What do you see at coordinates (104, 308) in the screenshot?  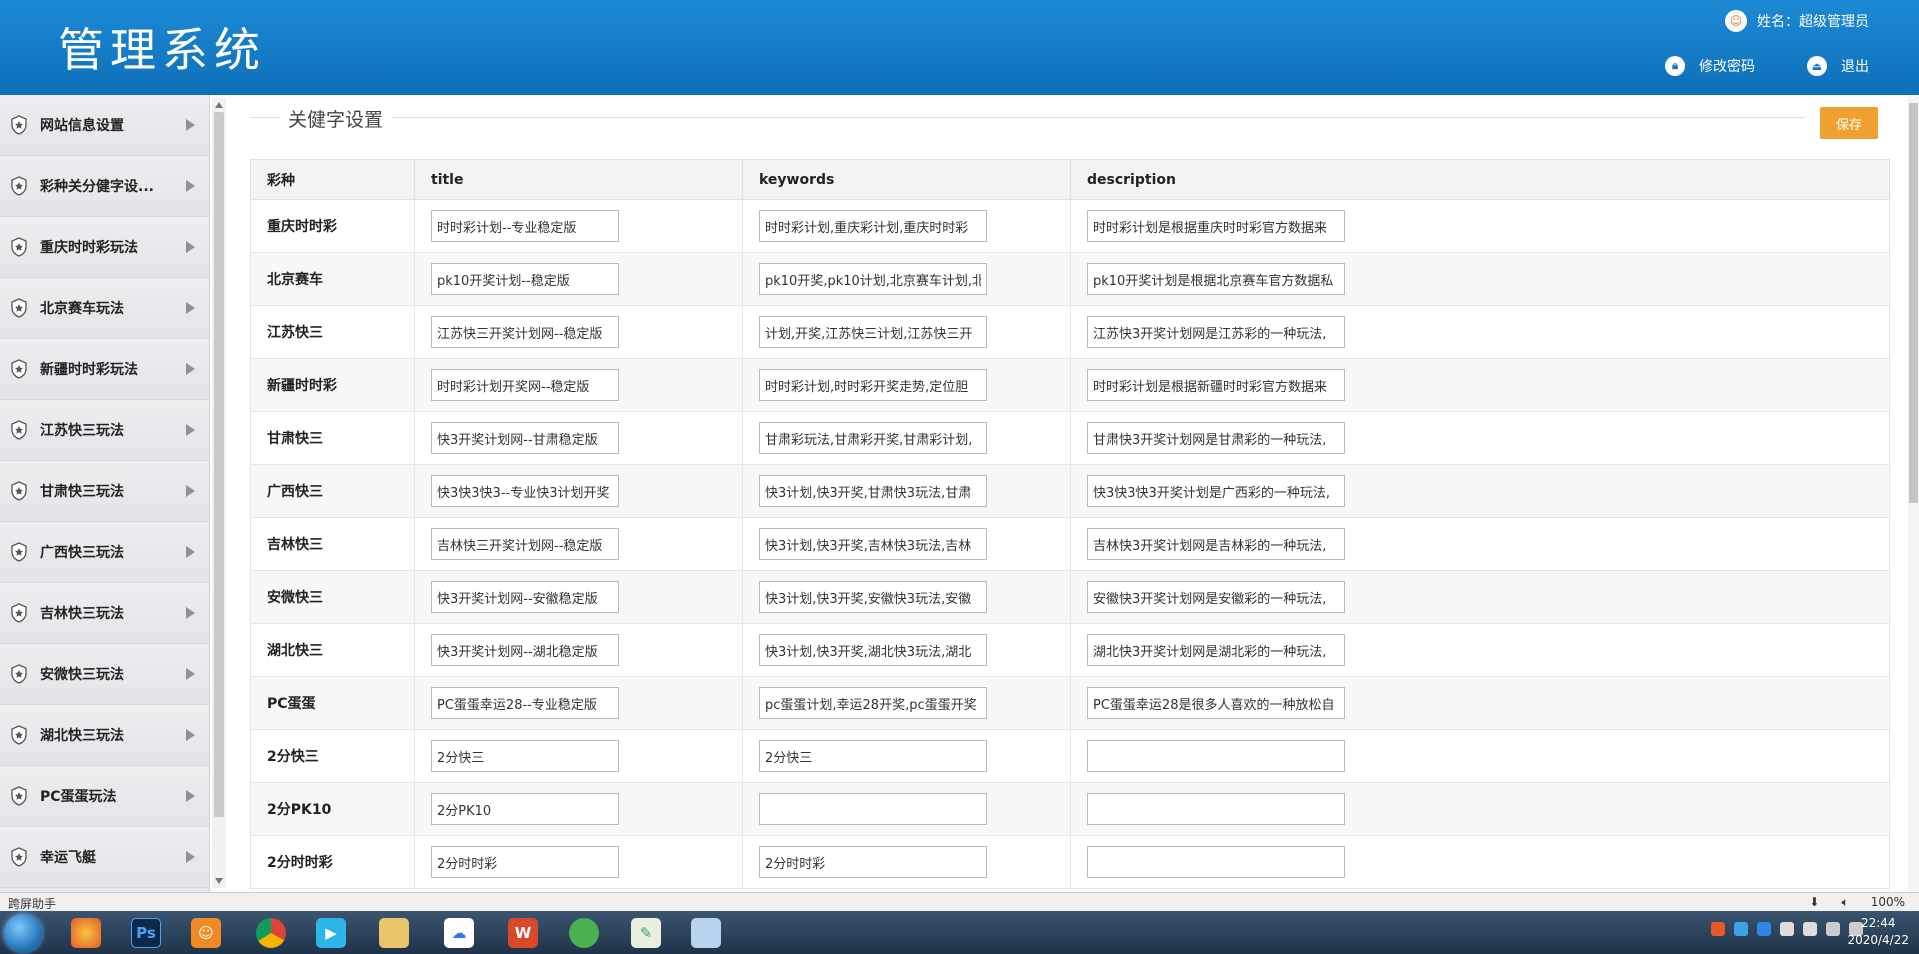 I see `sidebar-item: 北京赛车玩法` at bounding box center [104, 308].